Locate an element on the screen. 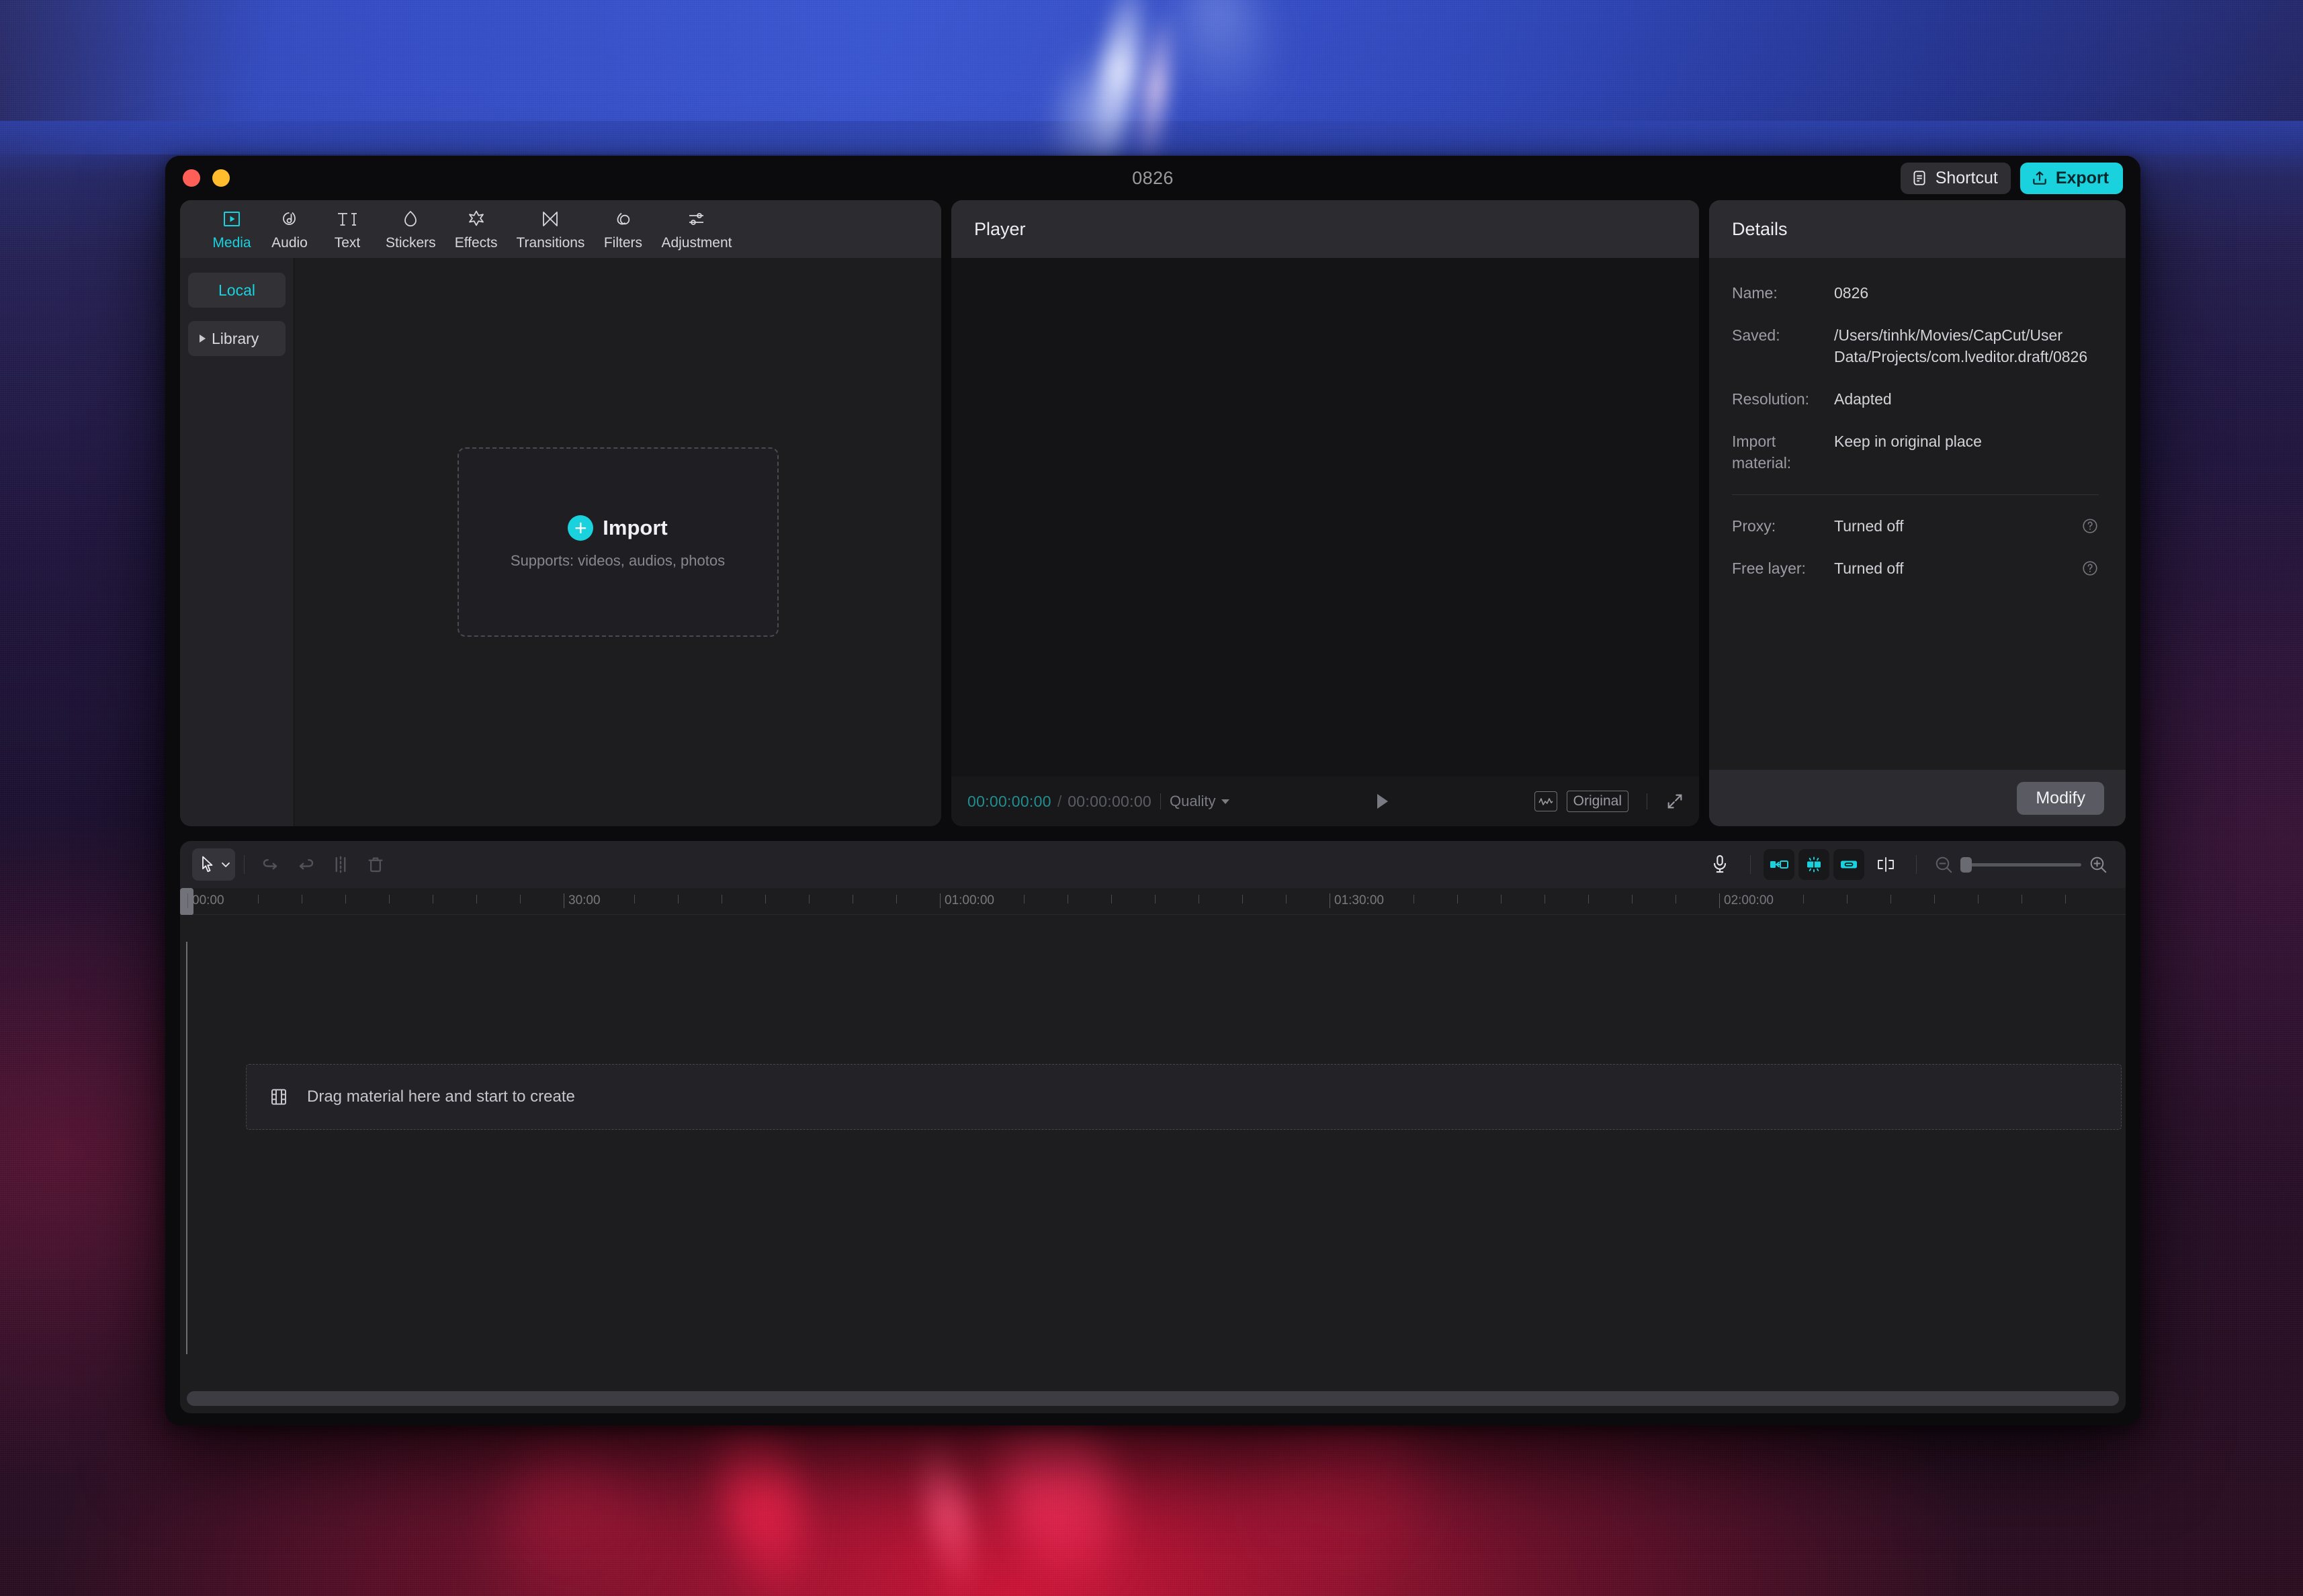  timeline-scroll-area is located at coordinates (1153, 1398).